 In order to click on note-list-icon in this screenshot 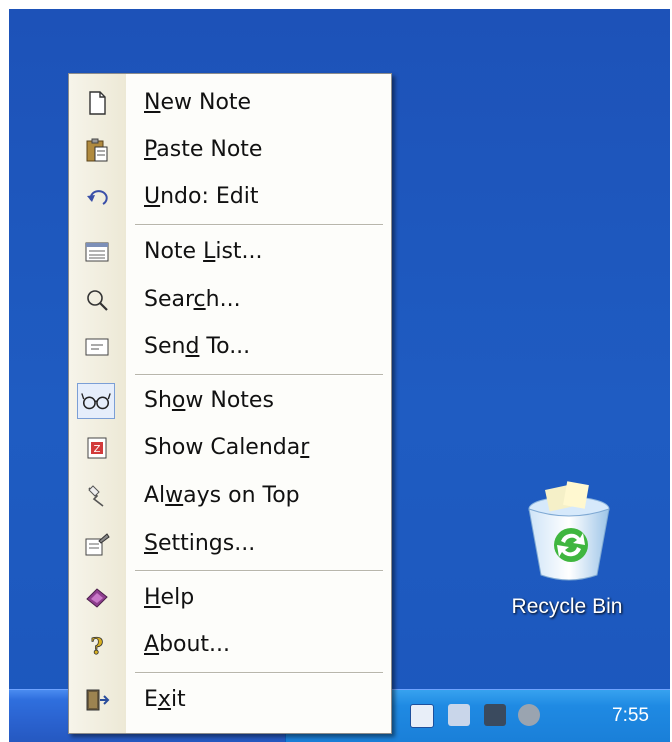, I will do `click(97, 252)`.